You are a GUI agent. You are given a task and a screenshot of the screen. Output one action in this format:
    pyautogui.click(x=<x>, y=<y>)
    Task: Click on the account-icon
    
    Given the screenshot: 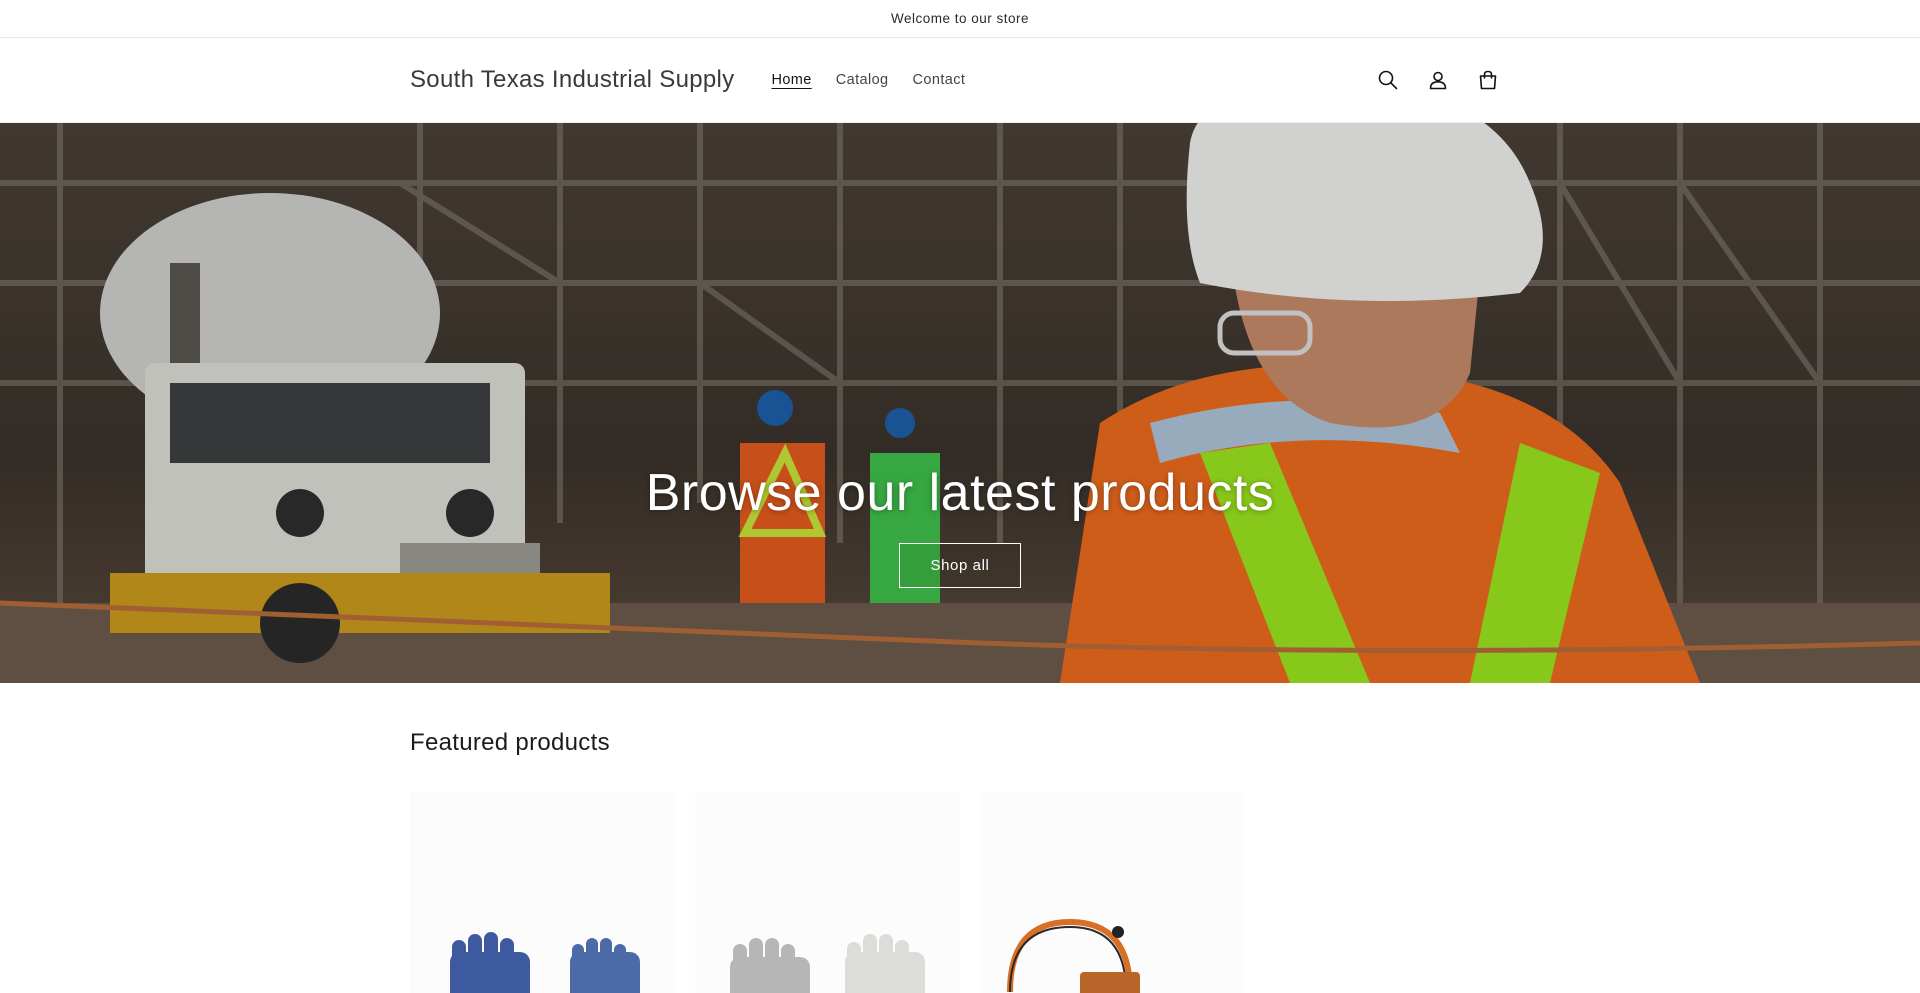 What is the action you would take?
    pyautogui.click(x=1438, y=80)
    